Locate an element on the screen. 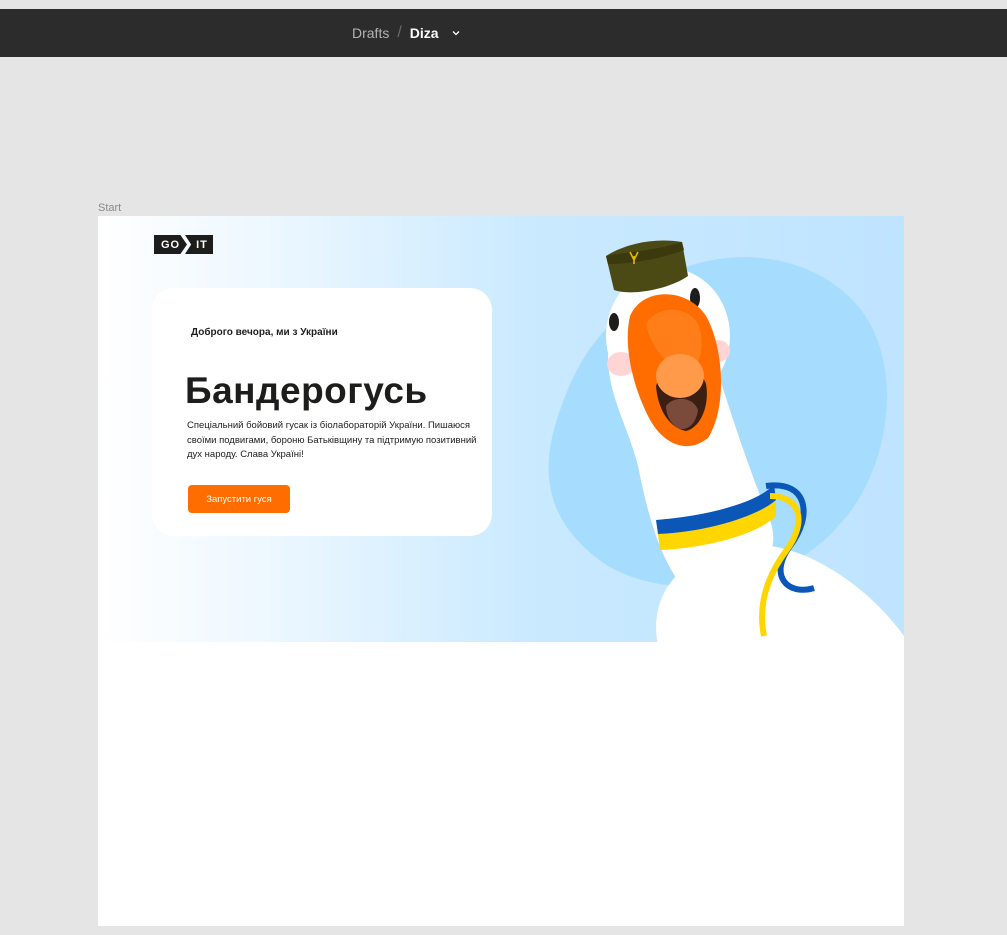 The width and height of the screenshot is (1007, 935). breadcrumb: Drafts / Diza is located at coordinates (406, 33).